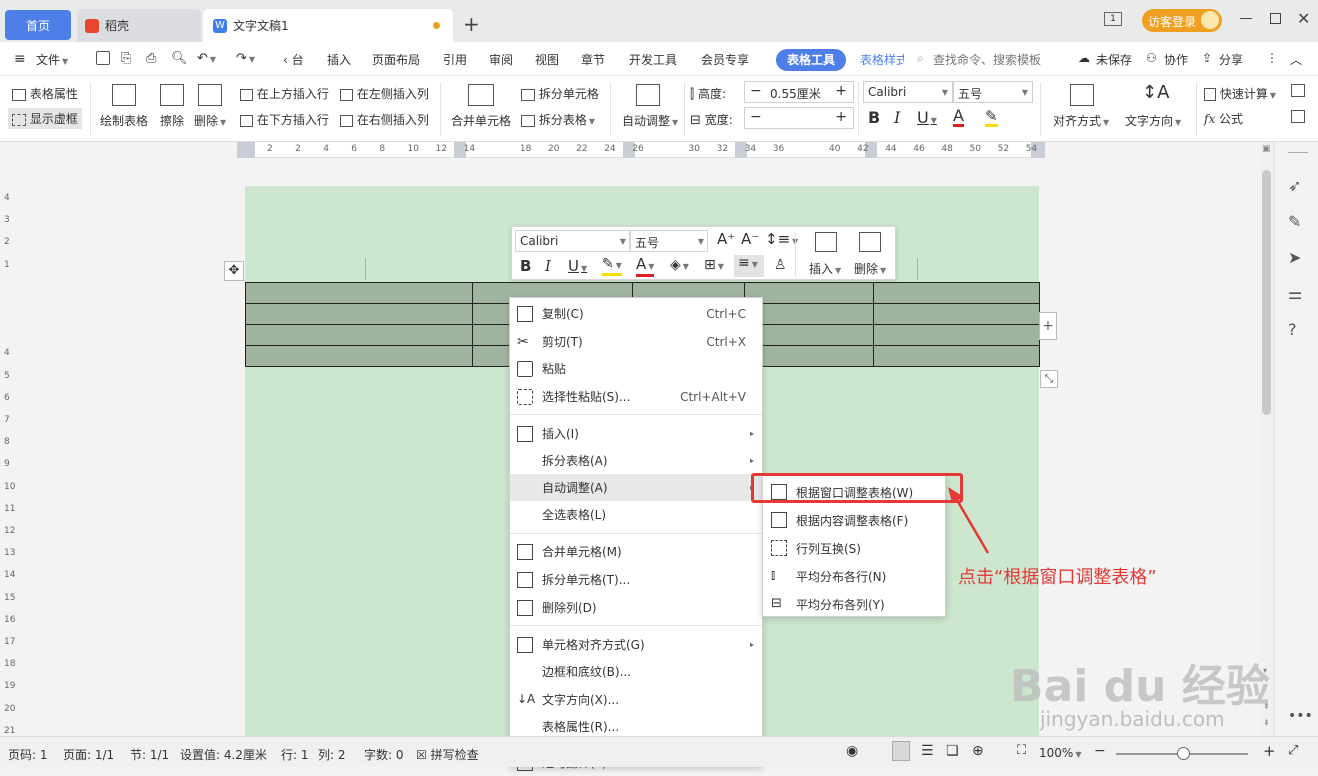  What do you see at coordinates (1298, 90) in the screenshot?
I see `ribbon-extra-icon` at bounding box center [1298, 90].